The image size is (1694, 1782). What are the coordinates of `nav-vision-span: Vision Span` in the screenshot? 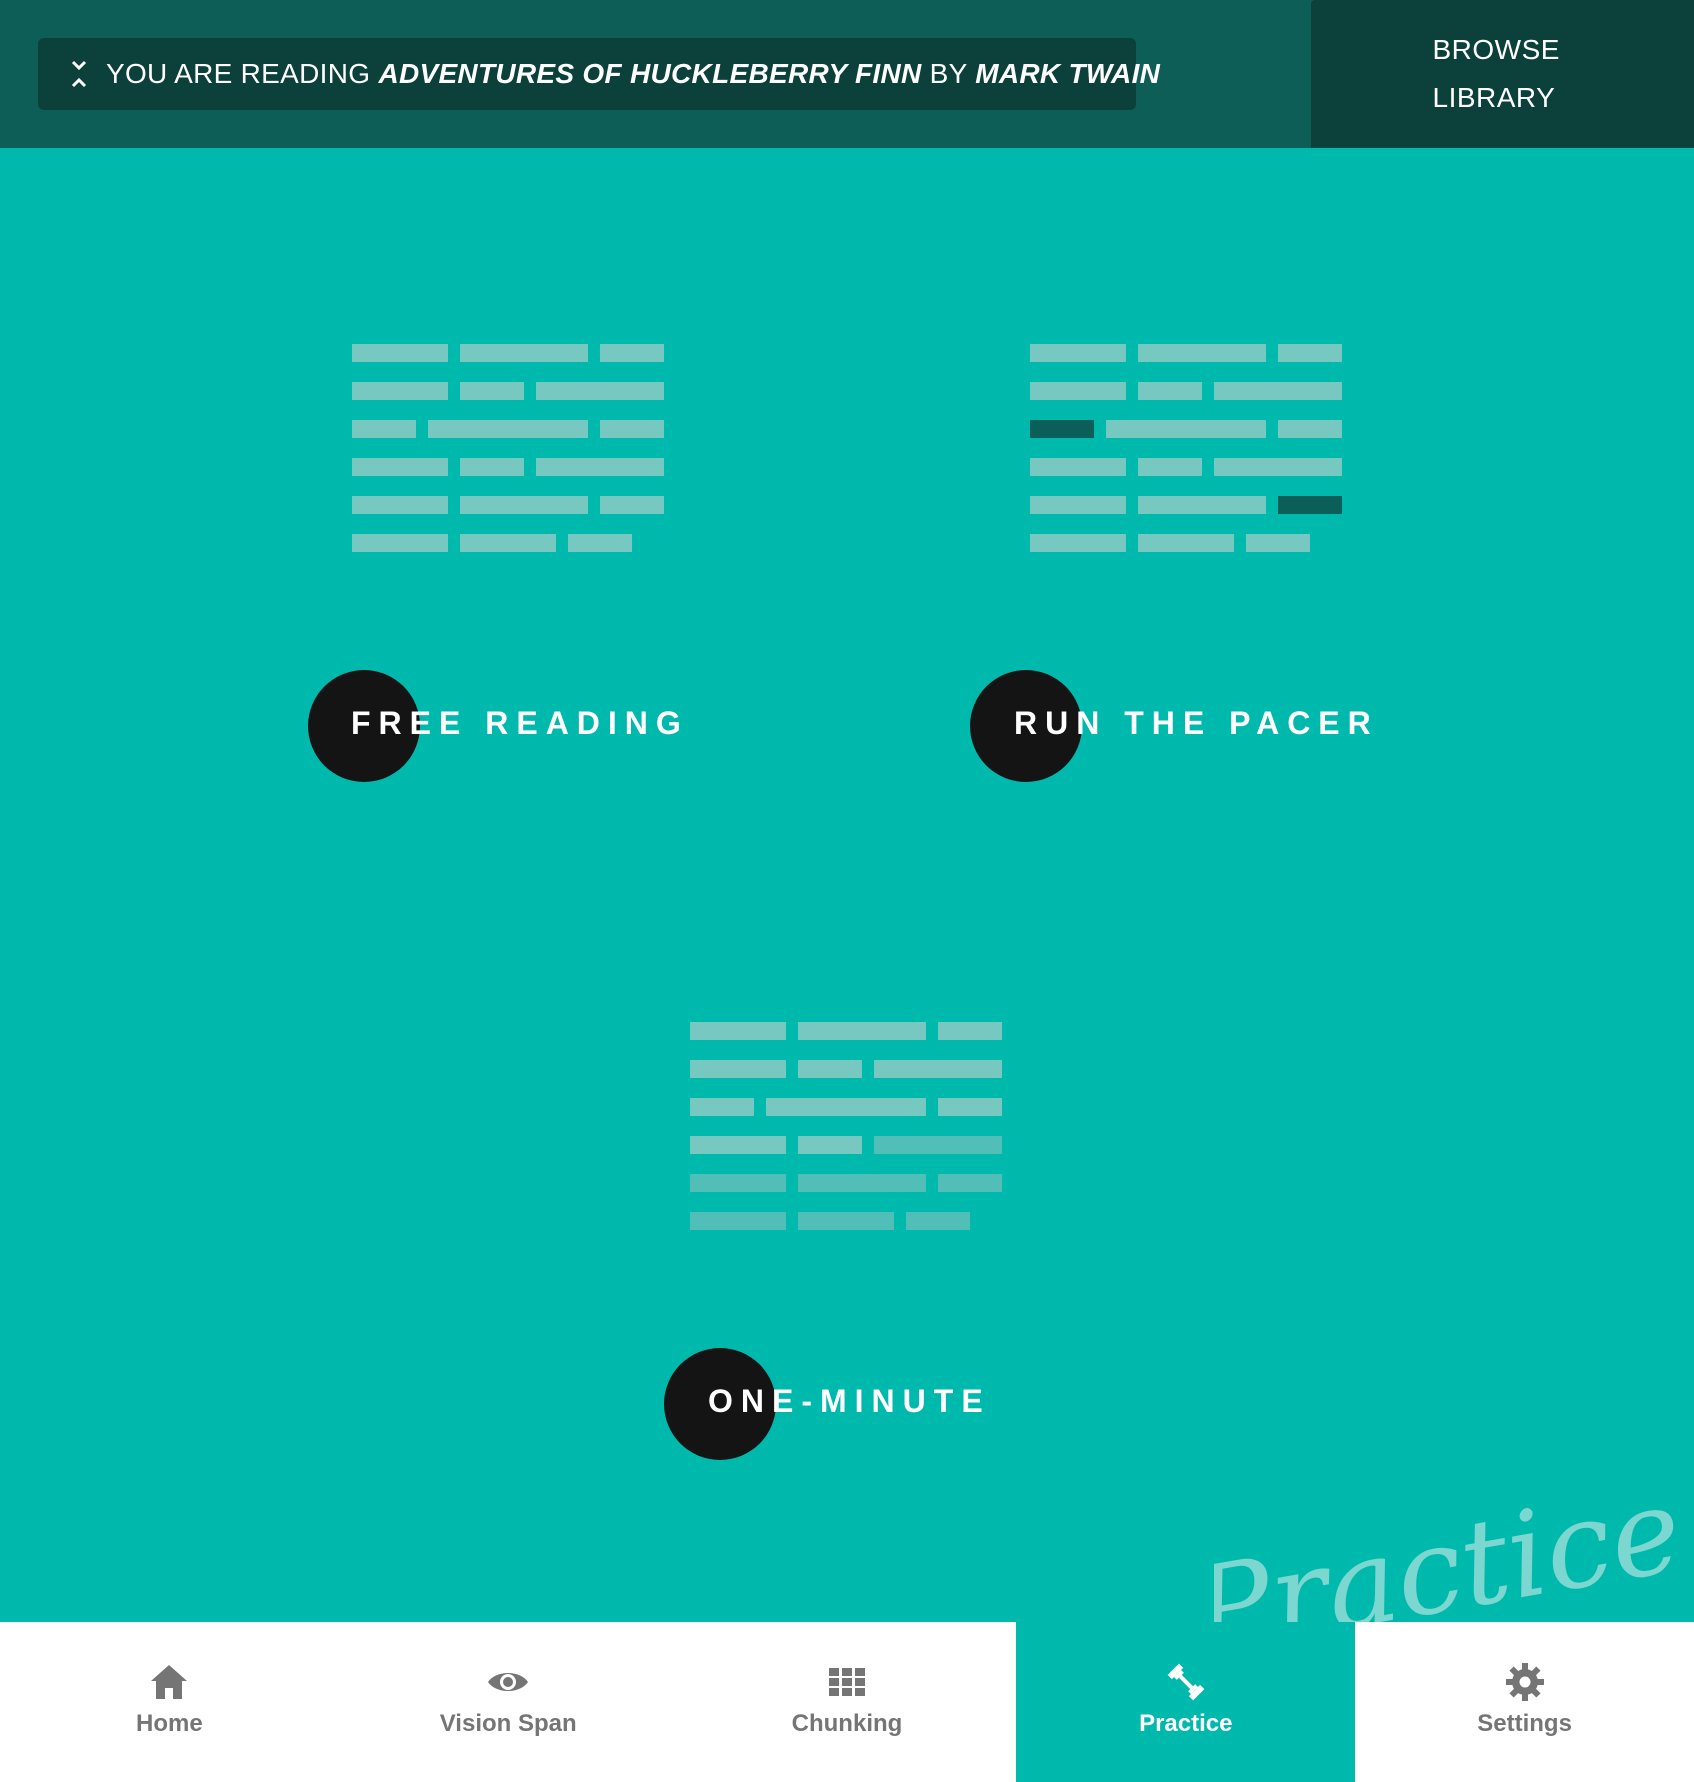 It's located at (508, 1702).